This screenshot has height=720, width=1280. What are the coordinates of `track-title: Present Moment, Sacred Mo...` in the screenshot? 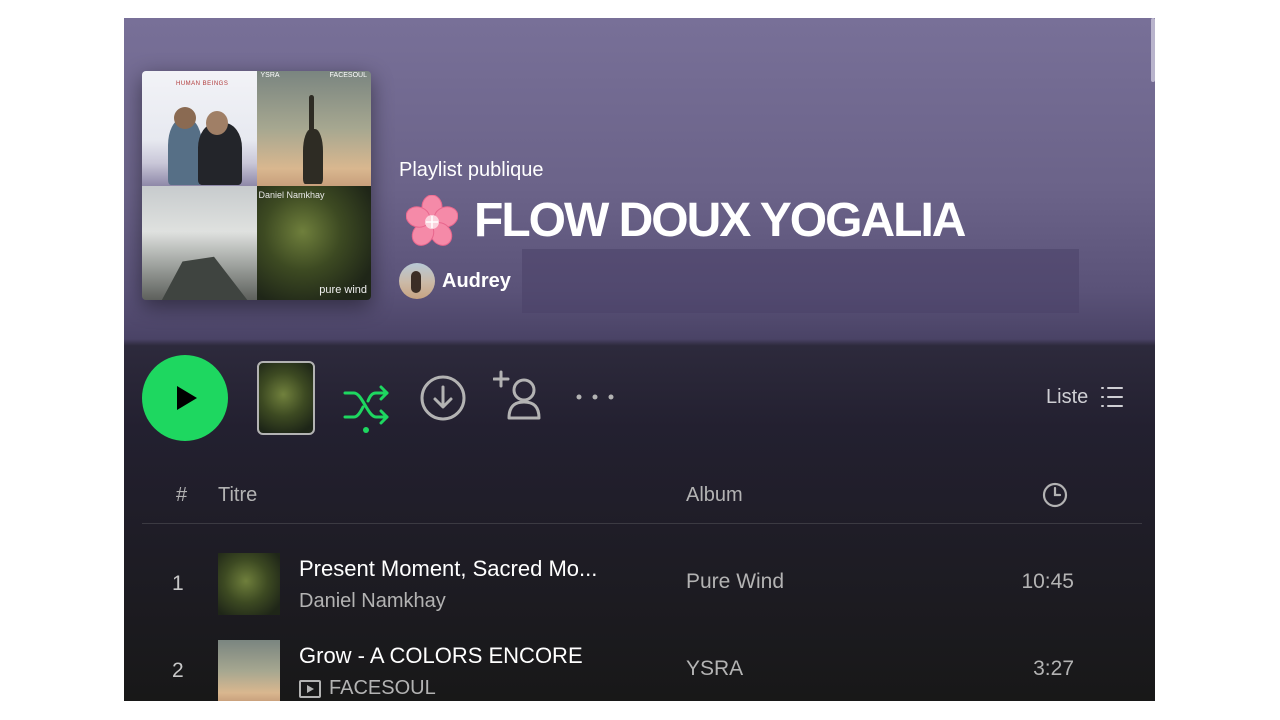 It's located at (448, 569).